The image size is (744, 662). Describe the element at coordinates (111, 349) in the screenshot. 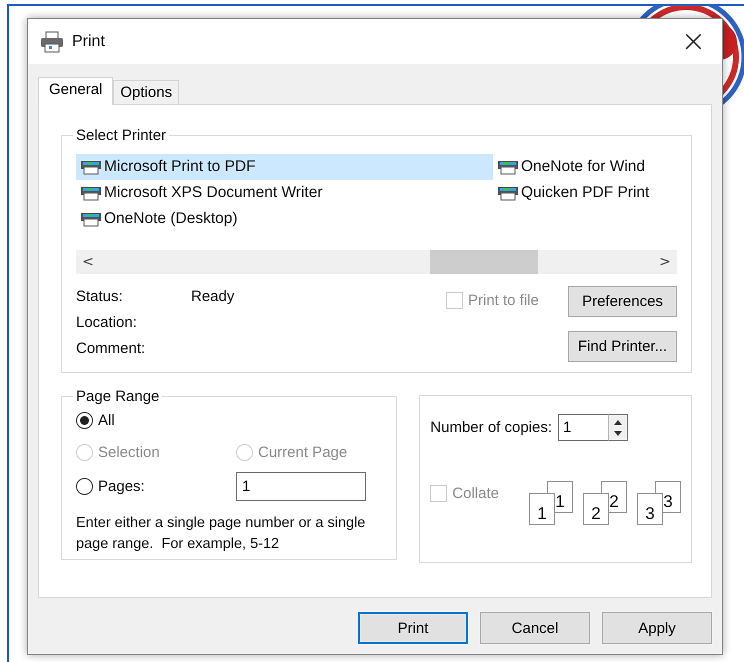

I see `field-label: Comment:` at that location.